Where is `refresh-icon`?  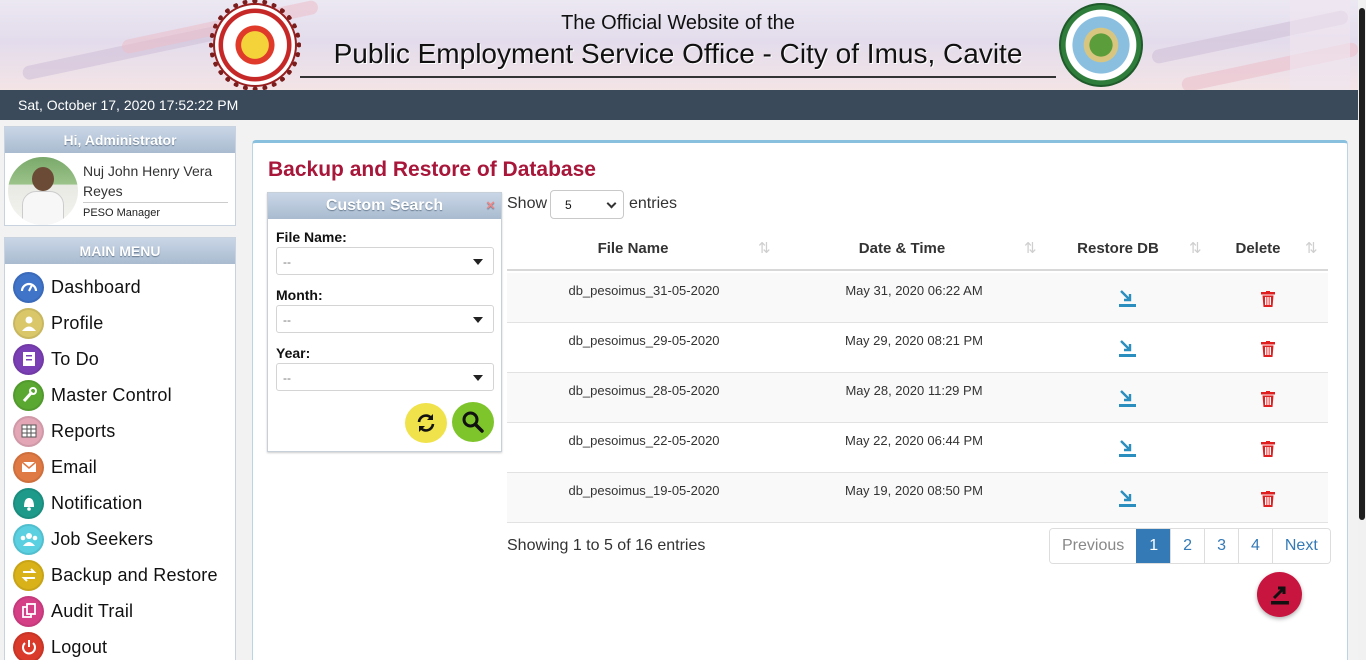
refresh-icon is located at coordinates (426, 423).